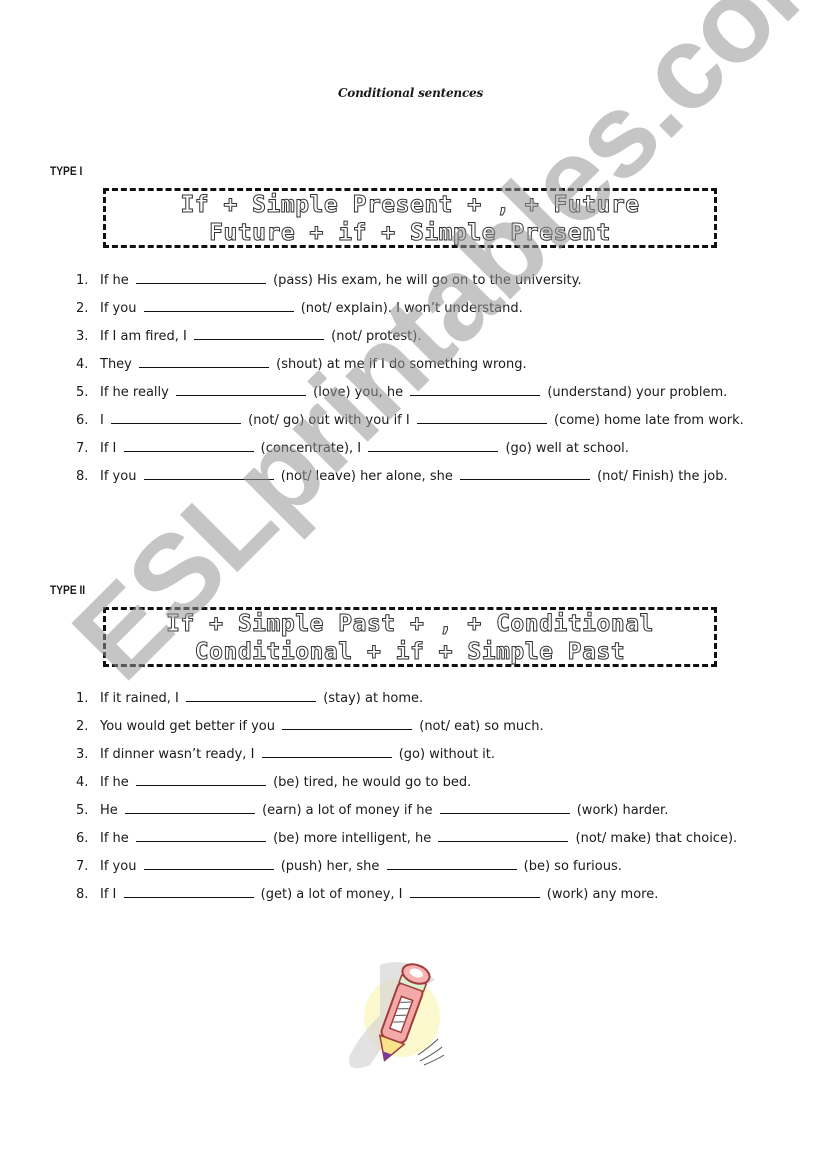 The height and width of the screenshot is (1169, 821). Describe the element at coordinates (424, 337) in the screenshot. I see `exercise-item: 3. If I am fired, I (not/ protest).` at that location.